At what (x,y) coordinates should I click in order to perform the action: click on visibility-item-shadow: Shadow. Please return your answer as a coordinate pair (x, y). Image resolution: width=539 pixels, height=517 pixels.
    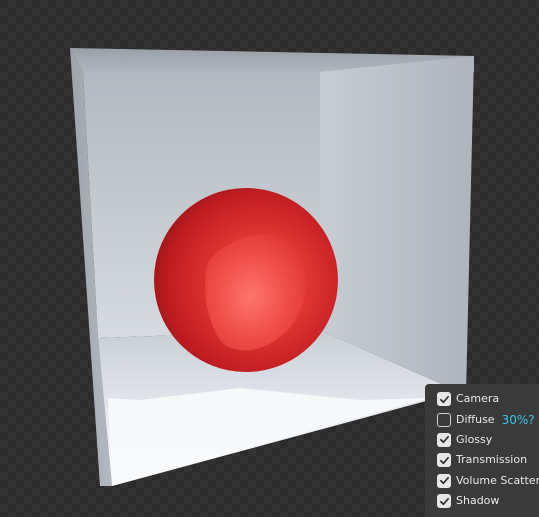
    Looking at the image, I should click on (482, 501).